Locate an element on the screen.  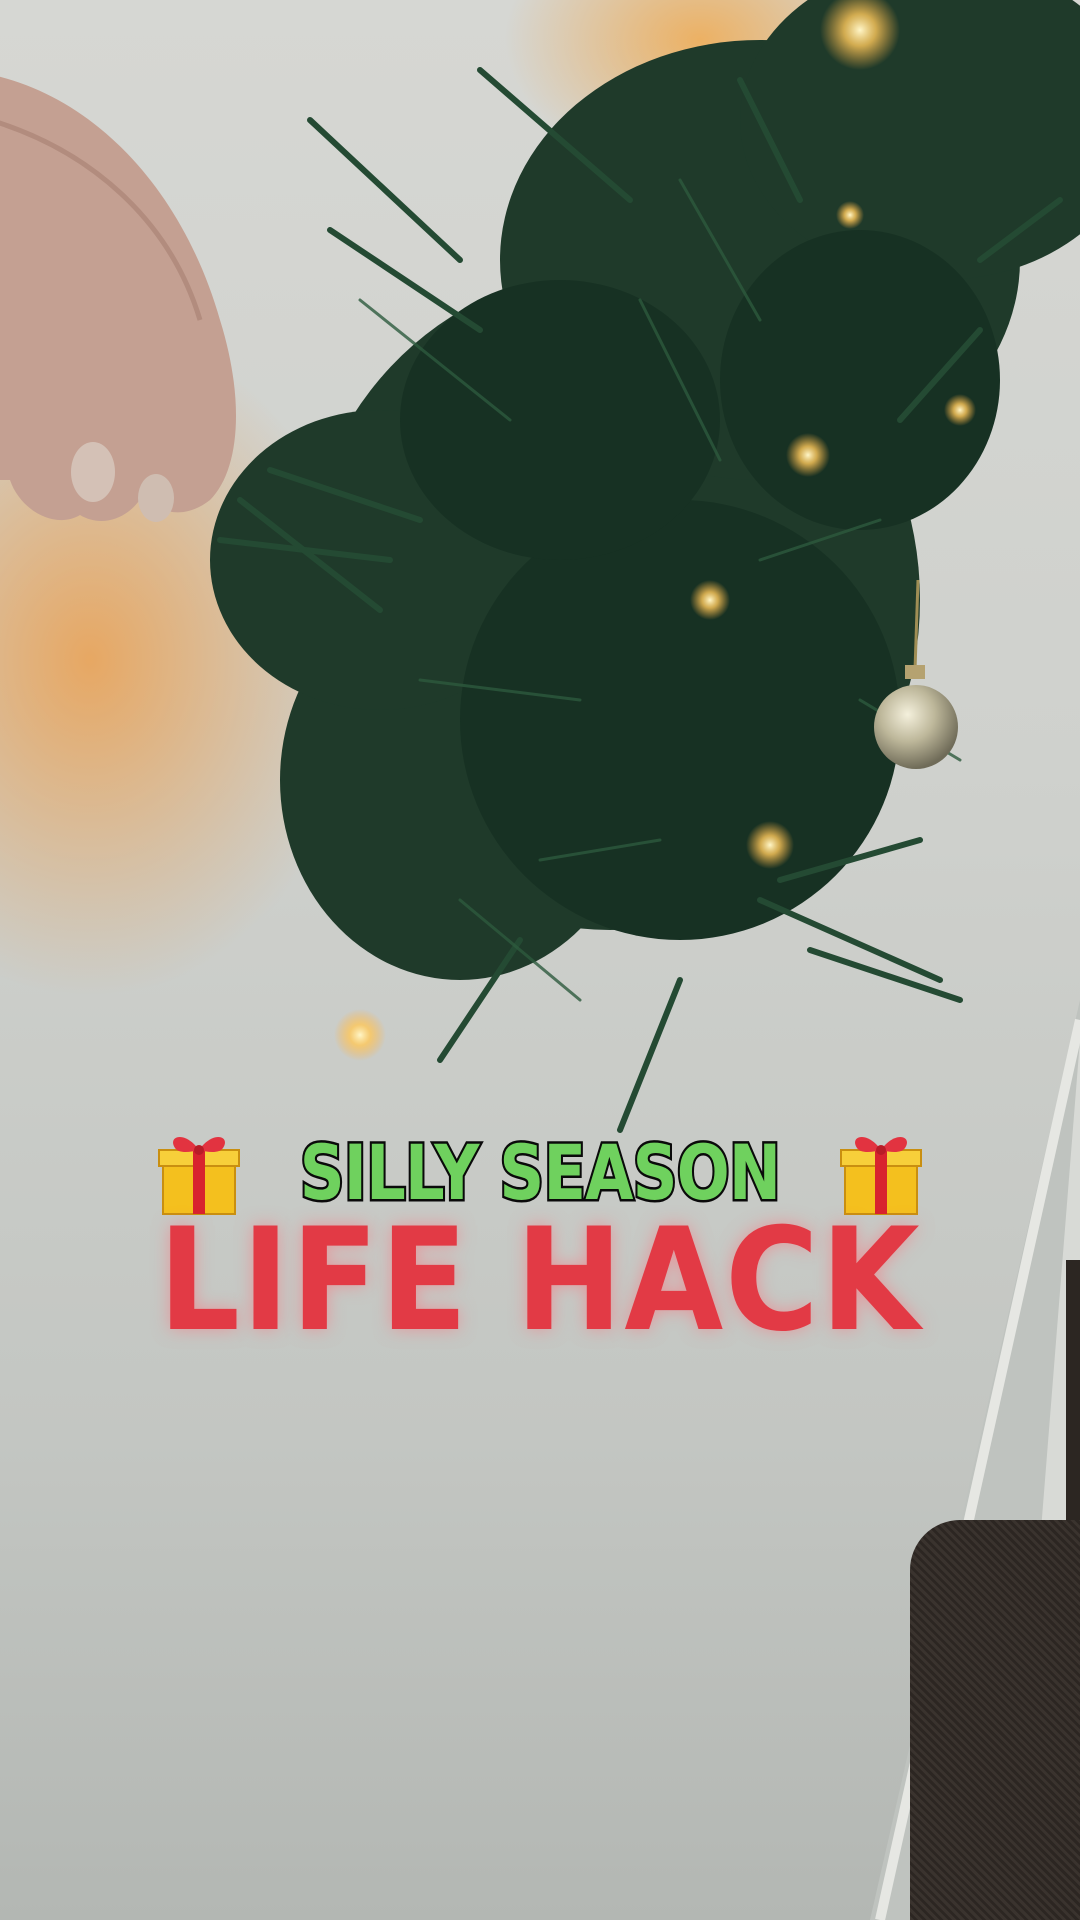
overlay-subtitle: LIFE HACK is located at coordinates (540, 1280).